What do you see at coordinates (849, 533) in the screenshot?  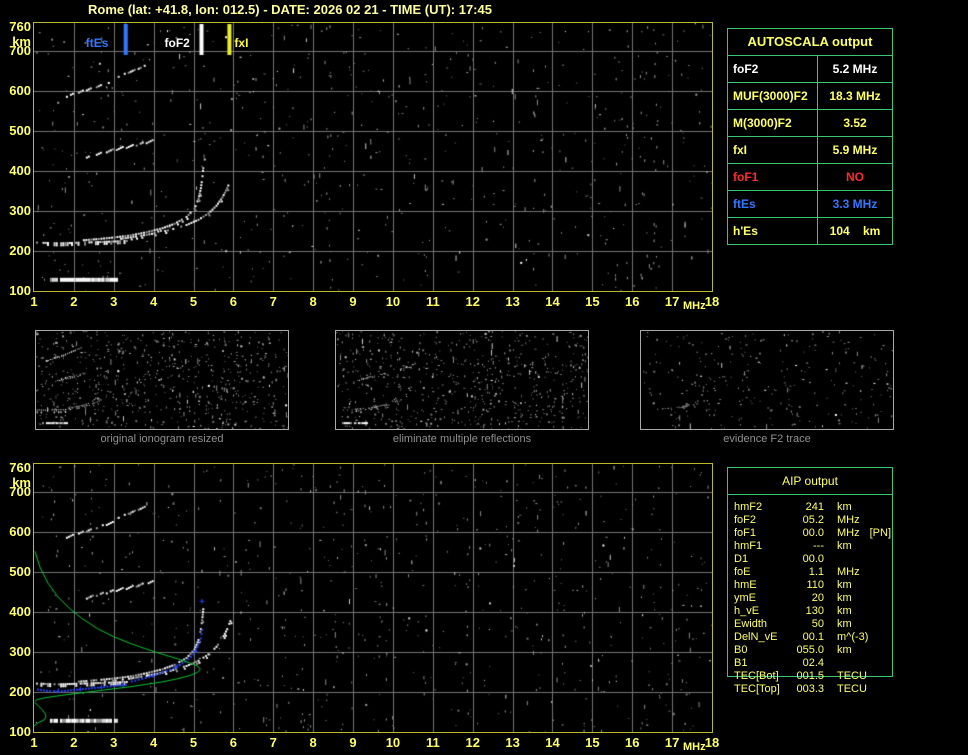 I see `aip-row-foF1: foF1 00.0 MHz [PN]` at bounding box center [849, 533].